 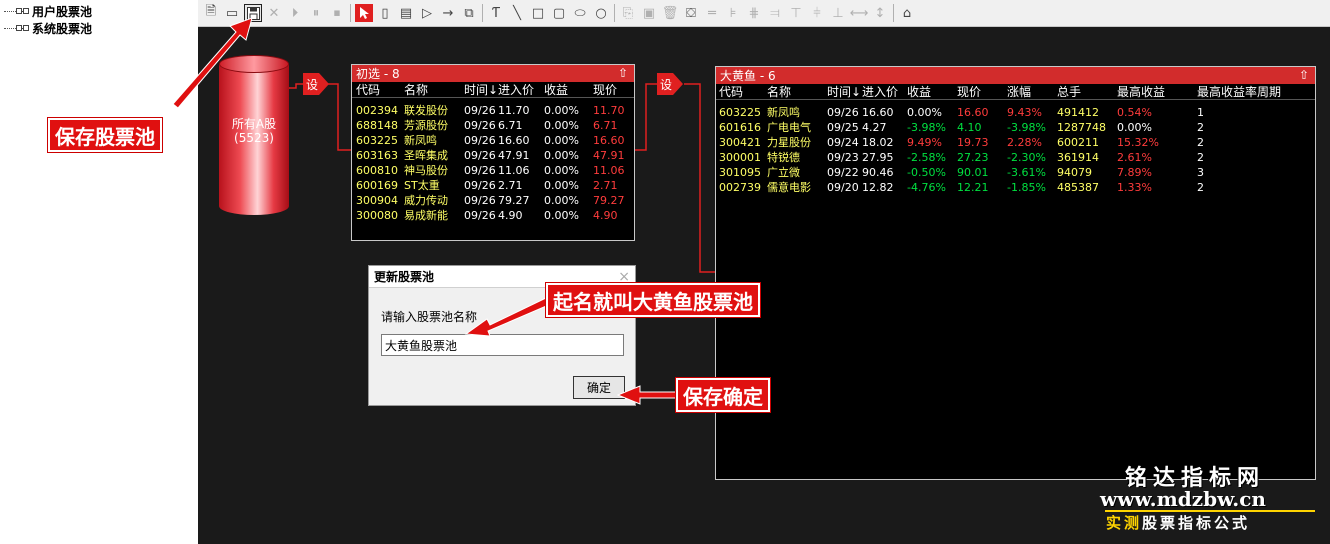 What do you see at coordinates (1239, 92) in the screenshot?
I see `column-header: 最高收益率周期` at bounding box center [1239, 92].